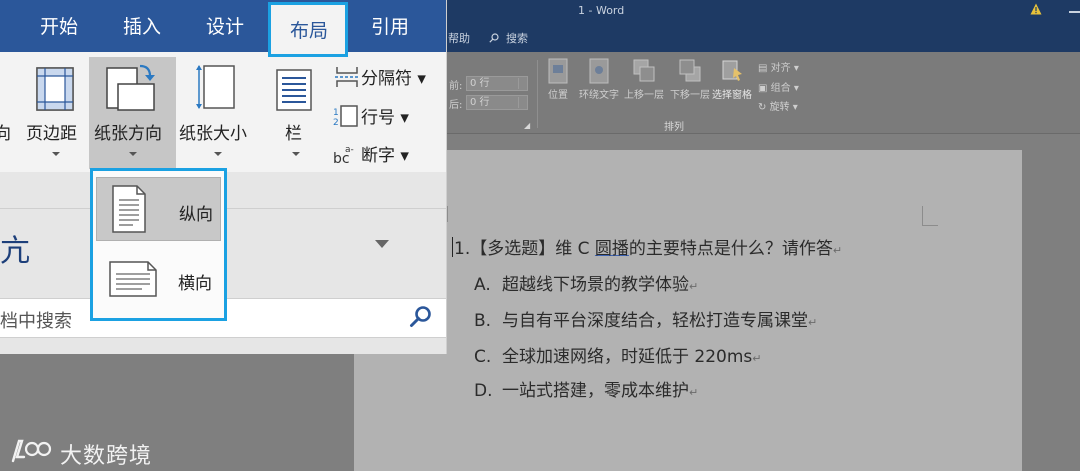 Image resolution: width=1080 pixels, height=471 pixels. What do you see at coordinates (215, 87) in the screenshot?
I see `size-icon` at bounding box center [215, 87].